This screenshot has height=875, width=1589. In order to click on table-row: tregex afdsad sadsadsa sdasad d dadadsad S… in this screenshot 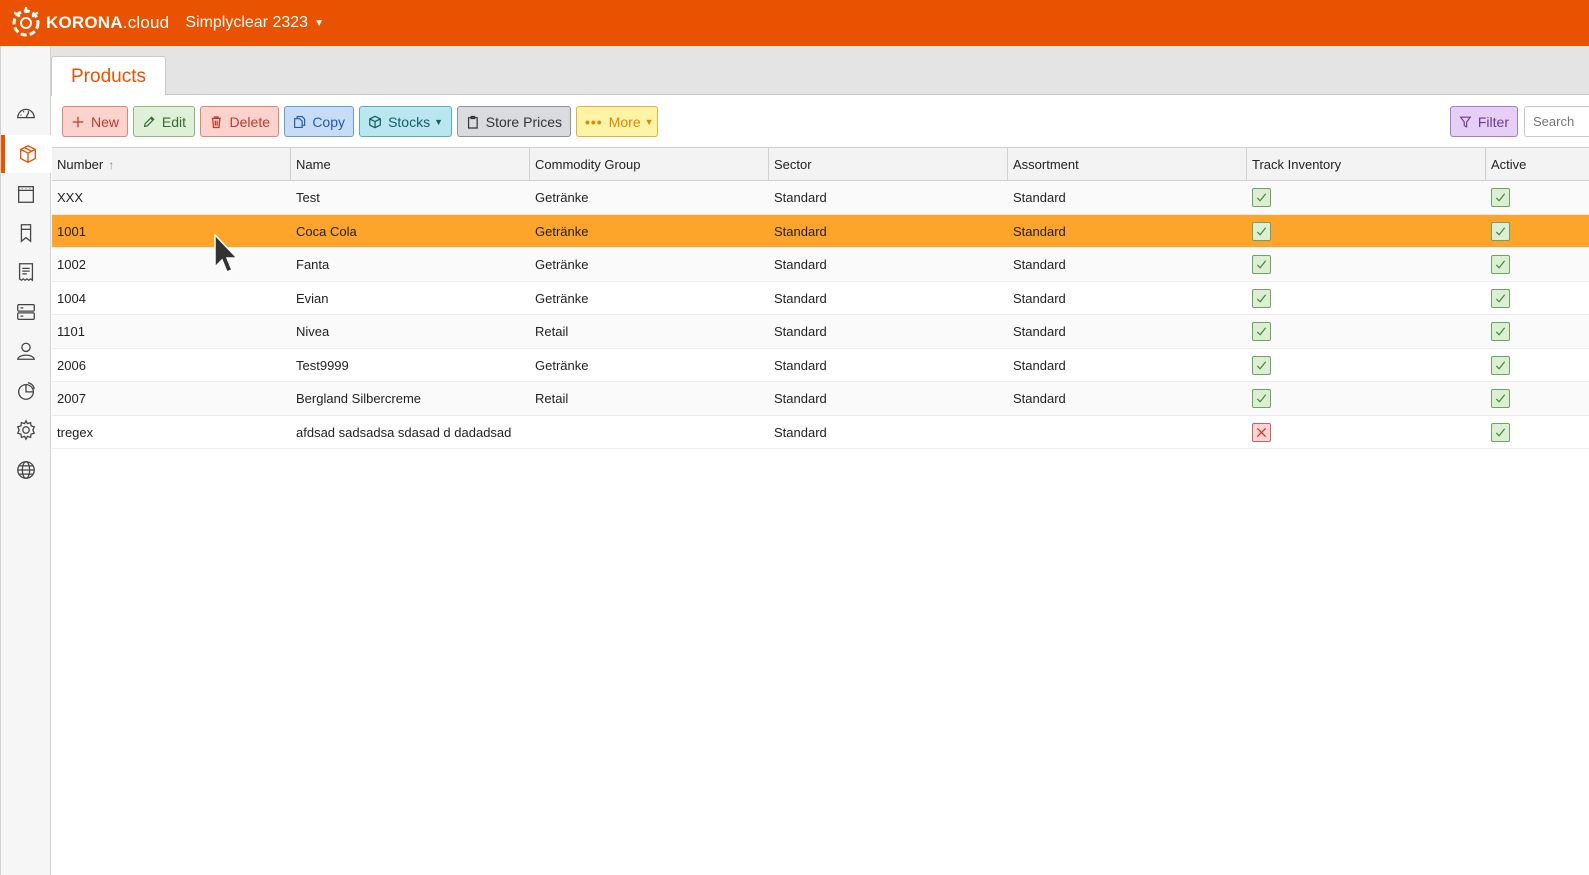, I will do `click(820, 432)`.